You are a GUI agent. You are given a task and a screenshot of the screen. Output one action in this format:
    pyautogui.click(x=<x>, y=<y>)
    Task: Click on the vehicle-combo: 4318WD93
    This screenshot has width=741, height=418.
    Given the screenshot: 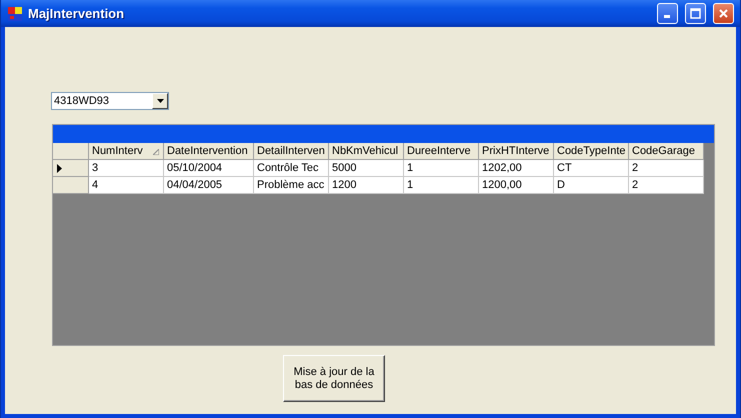 What is the action you would take?
    pyautogui.click(x=110, y=101)
    